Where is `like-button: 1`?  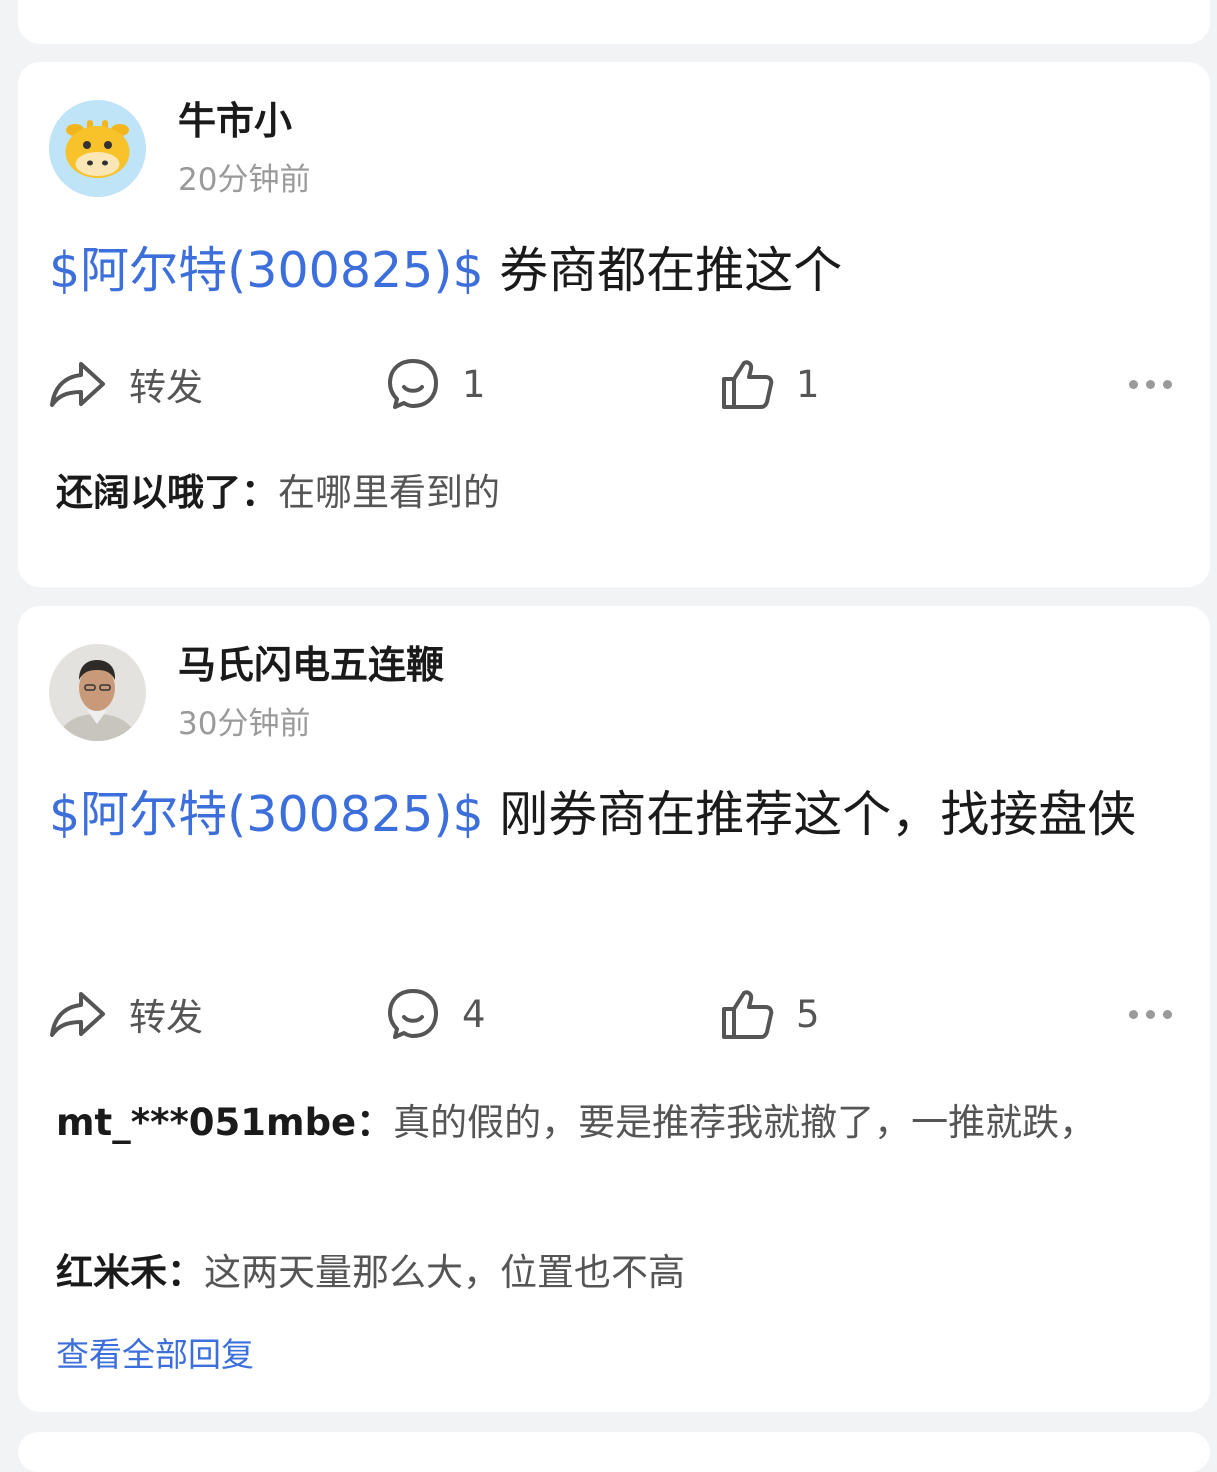 like-button: 1 is located at coordinates (770, 384).